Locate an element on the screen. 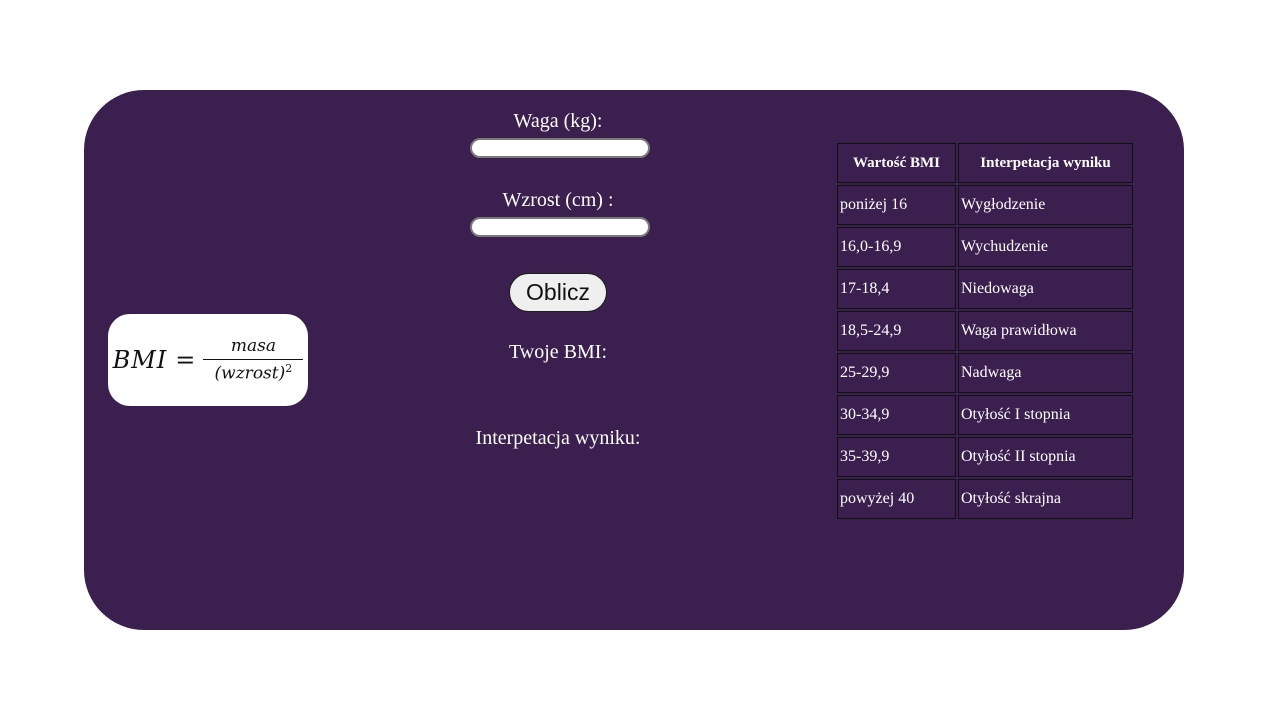  table-row: powyżej 40 Otyłość skrajna is located at coordinates (985, 499).